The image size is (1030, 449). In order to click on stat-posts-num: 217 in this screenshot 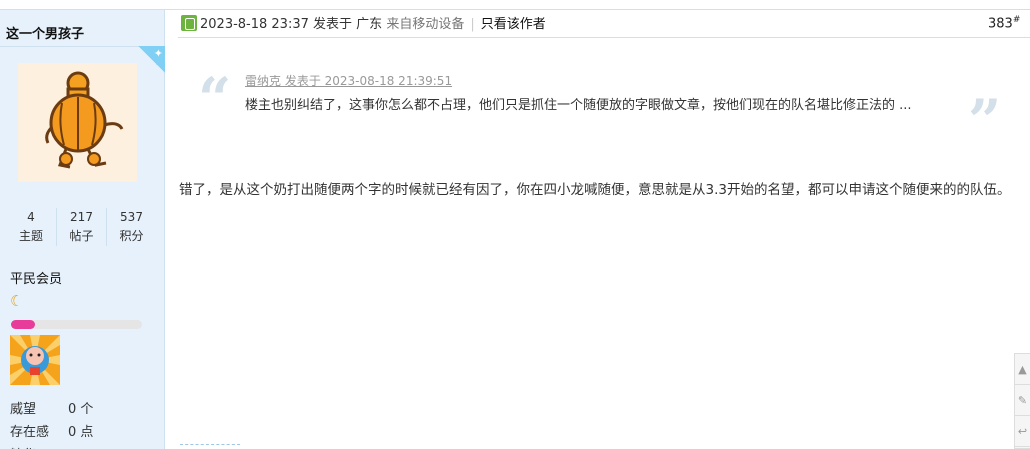, I will do `click(81, 217)`.